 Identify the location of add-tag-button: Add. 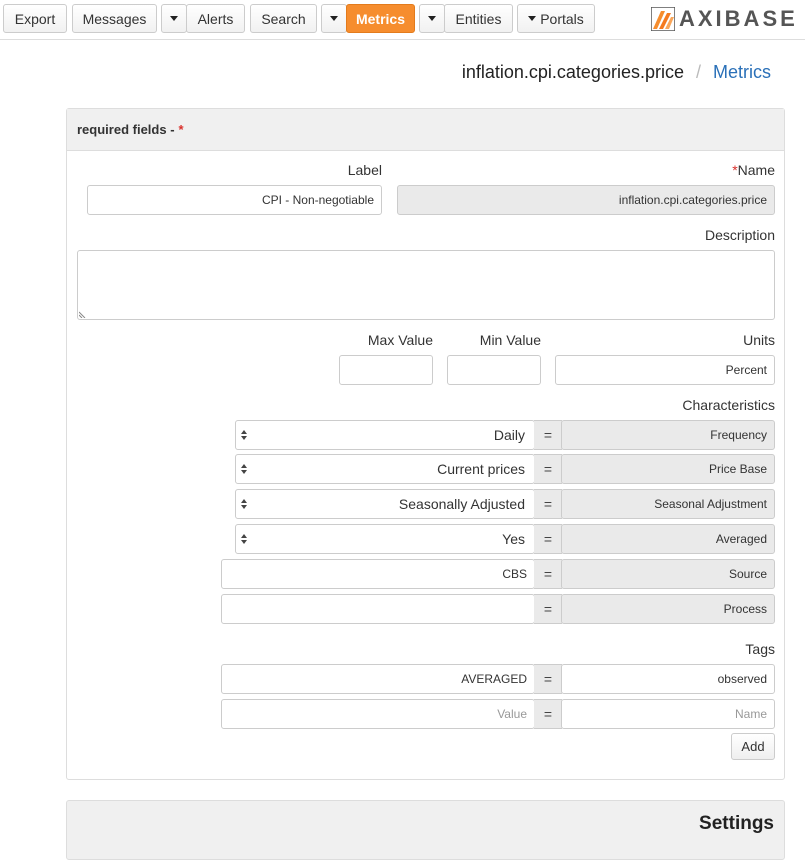
(753, 746).